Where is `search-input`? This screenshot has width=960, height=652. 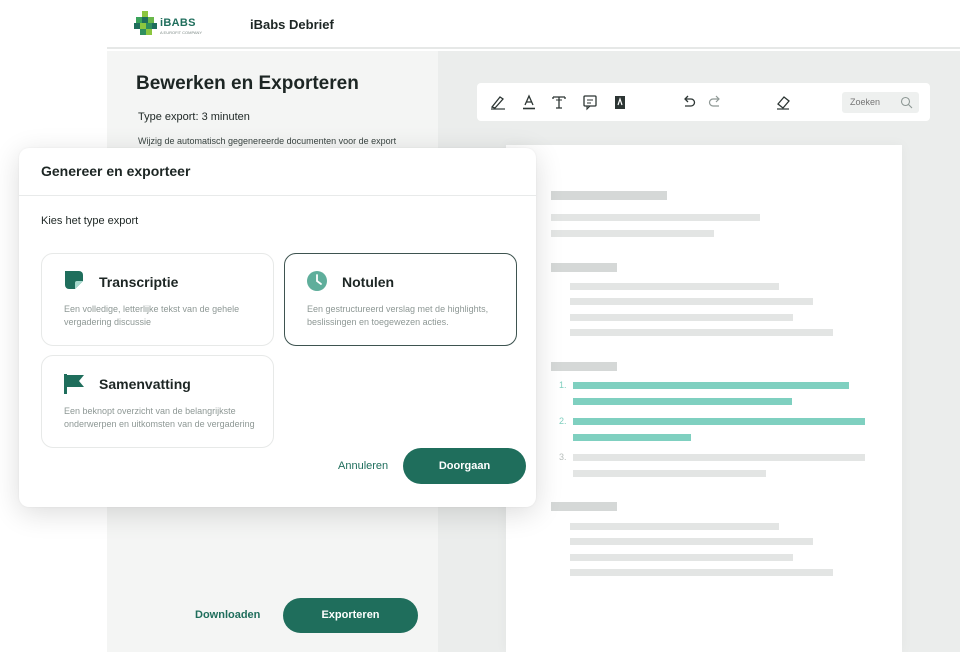 search-input is located at coordinates (874, 102).